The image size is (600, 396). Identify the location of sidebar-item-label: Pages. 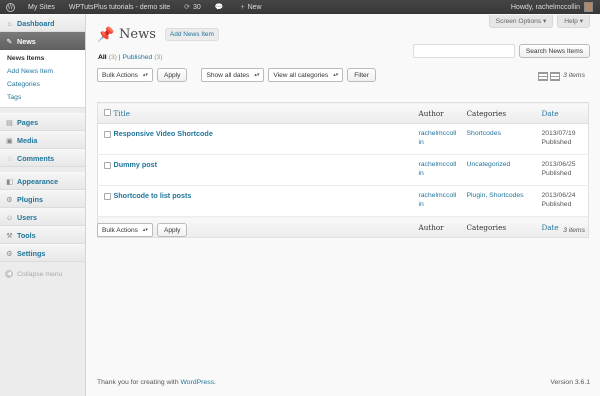
(28, 122).